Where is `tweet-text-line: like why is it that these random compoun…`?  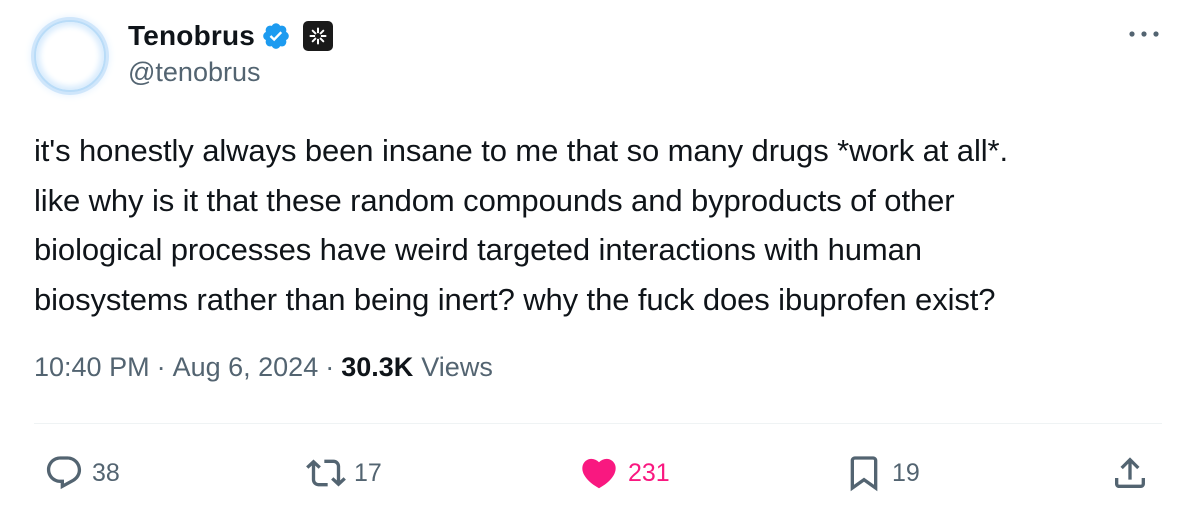
tweet-text-line: like why is it that these random compoun… is located at coordinates (494, 200).